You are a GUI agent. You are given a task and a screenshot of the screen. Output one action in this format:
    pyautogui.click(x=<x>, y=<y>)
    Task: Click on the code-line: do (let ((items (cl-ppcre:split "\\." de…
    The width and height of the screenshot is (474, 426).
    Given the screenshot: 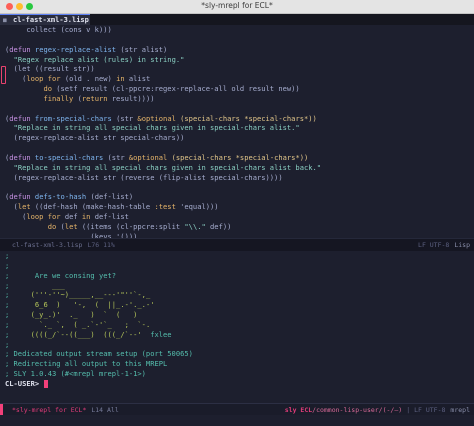 What is the action you would take?
    pyautogui.click(x=239, y=227)
    